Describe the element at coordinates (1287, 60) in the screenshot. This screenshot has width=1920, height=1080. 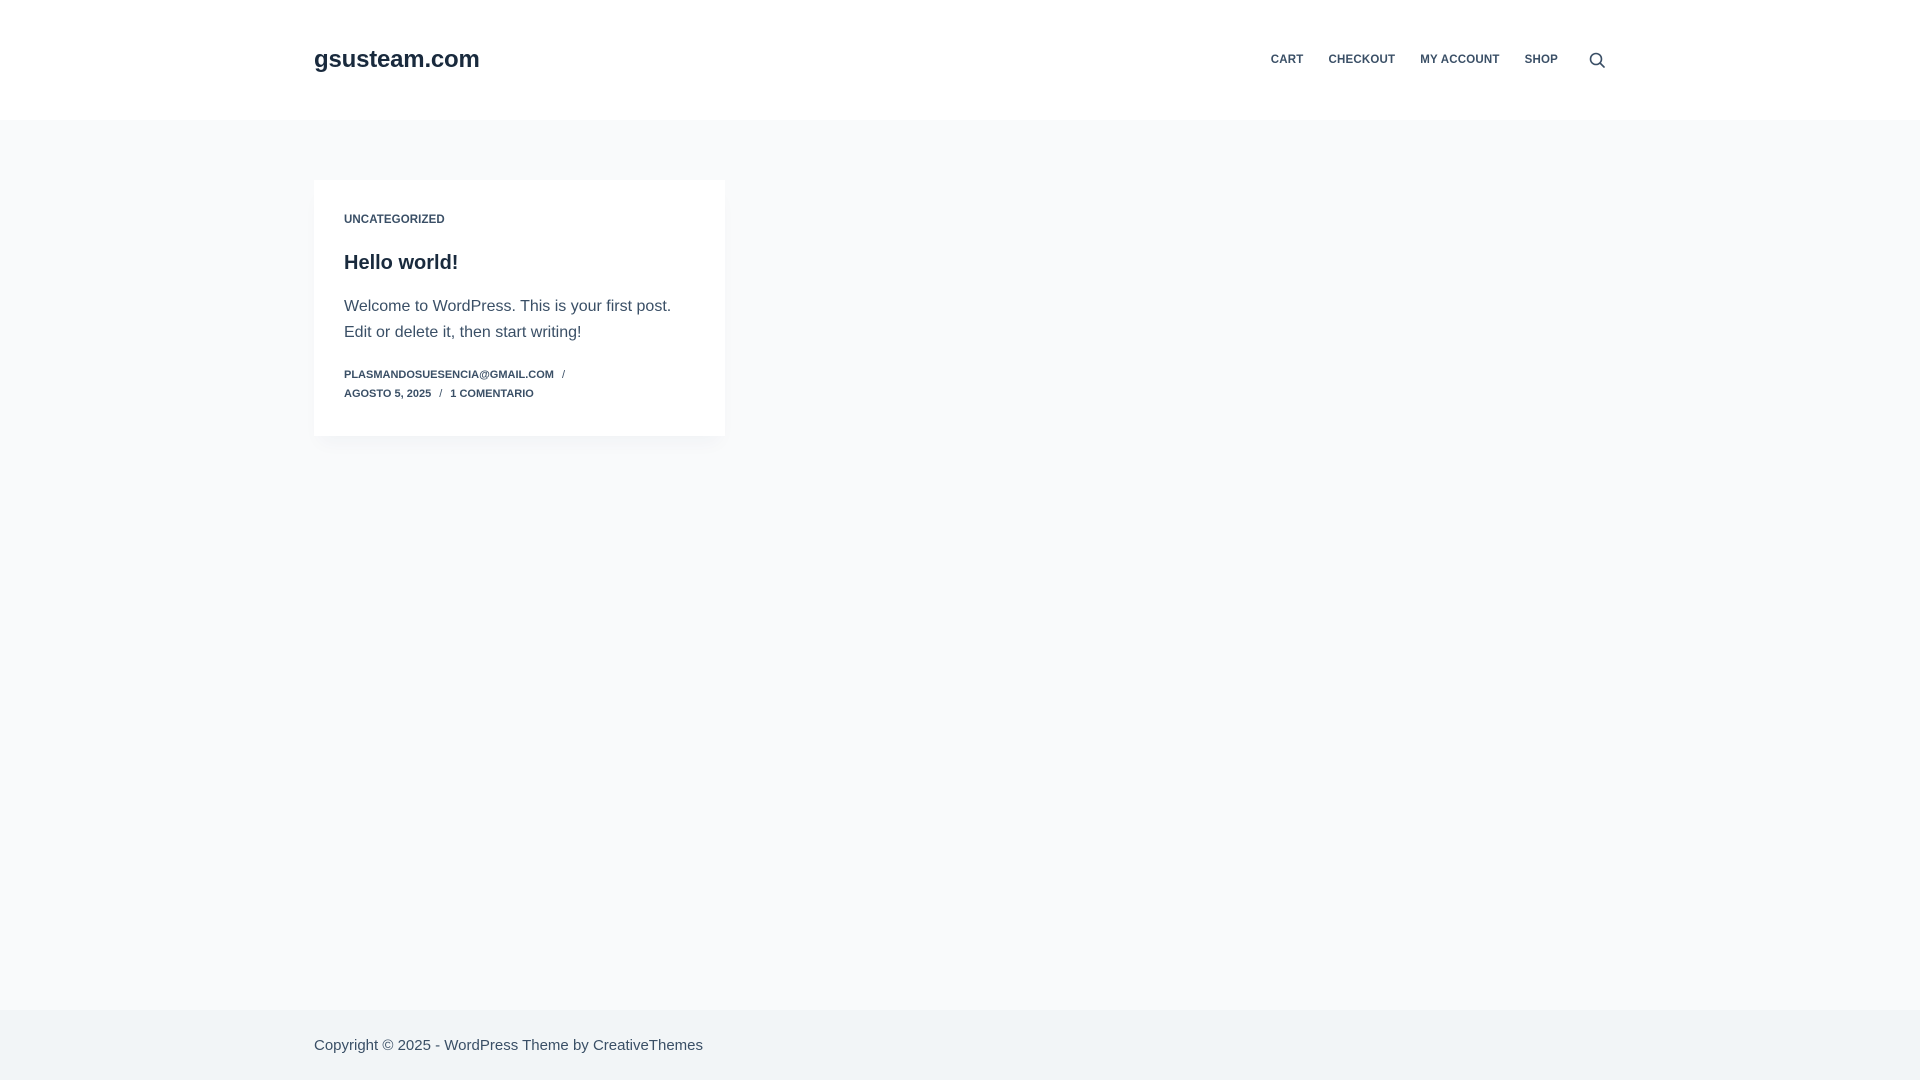
I see `menu-item-cart: CART` at that location.